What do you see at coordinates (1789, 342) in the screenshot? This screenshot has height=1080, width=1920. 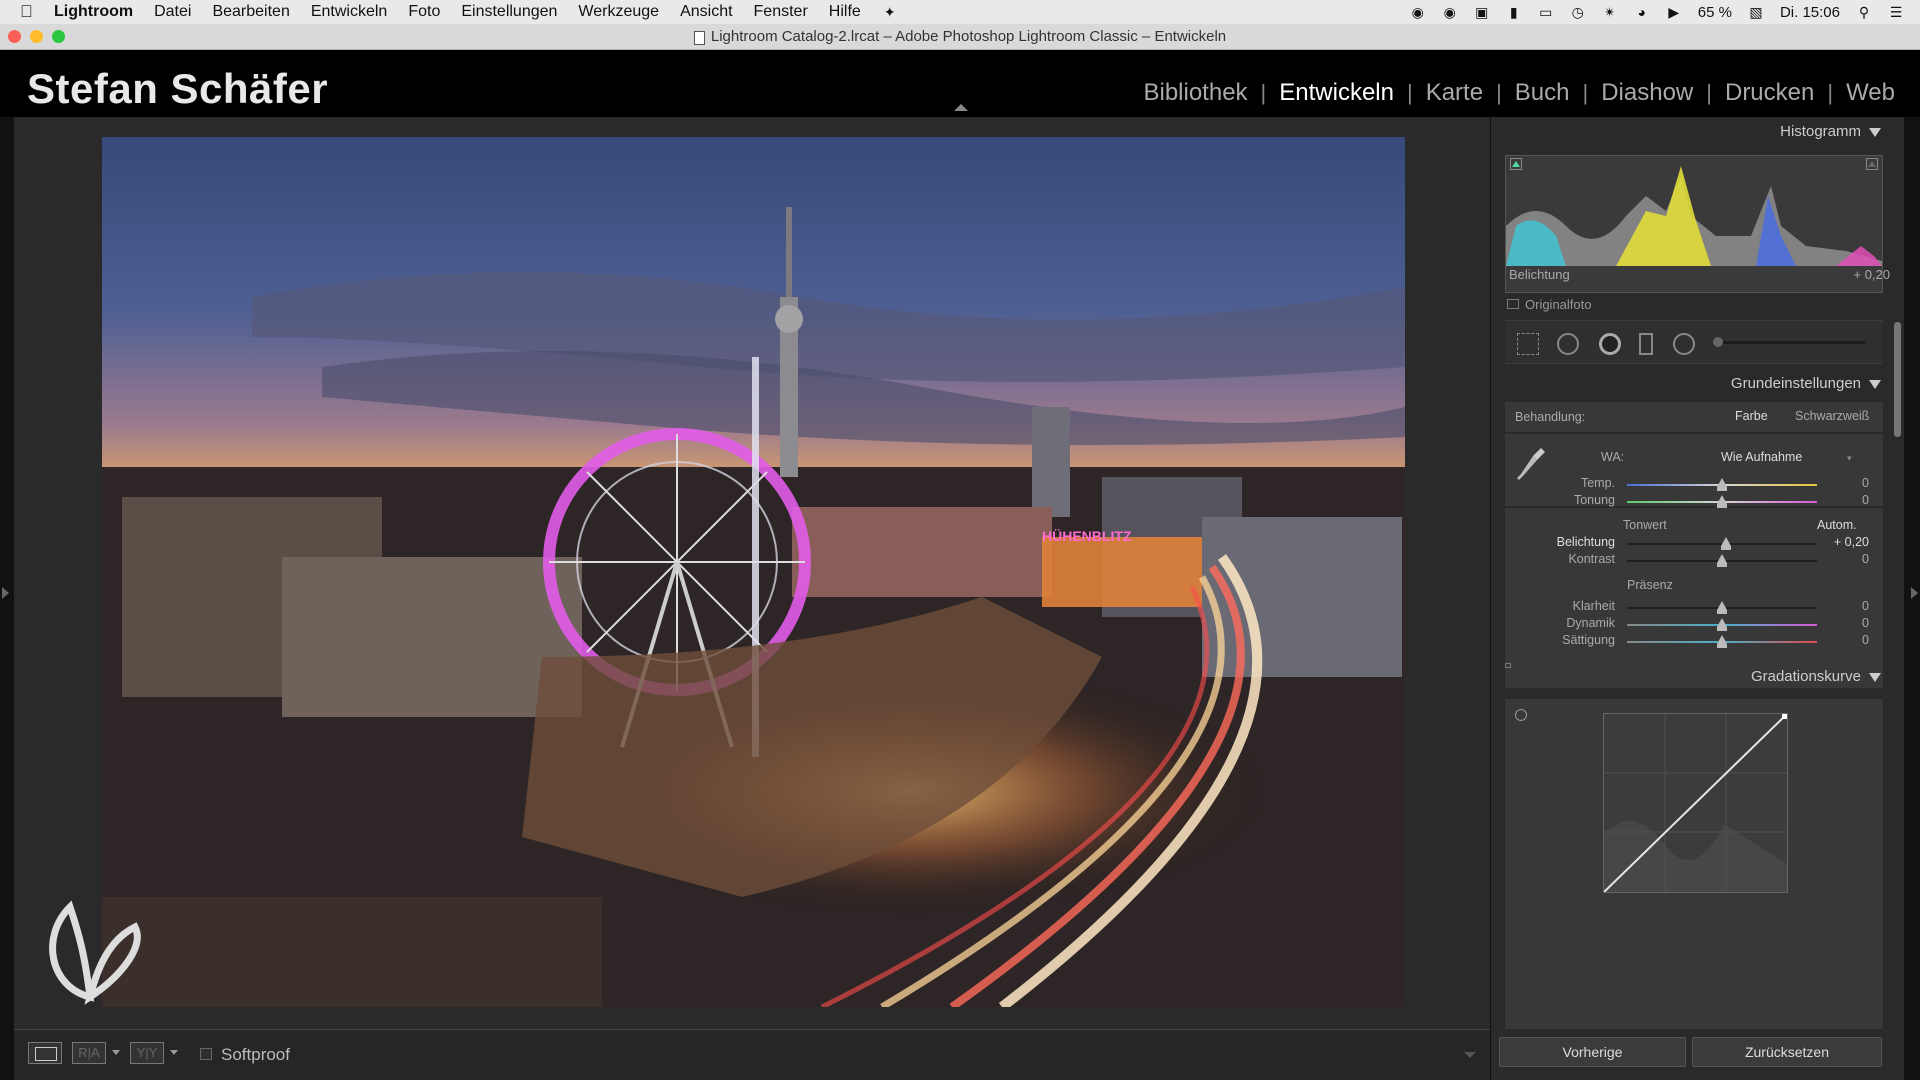 I see `adjustment-brush-slider` at bounding box center [1789, 342].